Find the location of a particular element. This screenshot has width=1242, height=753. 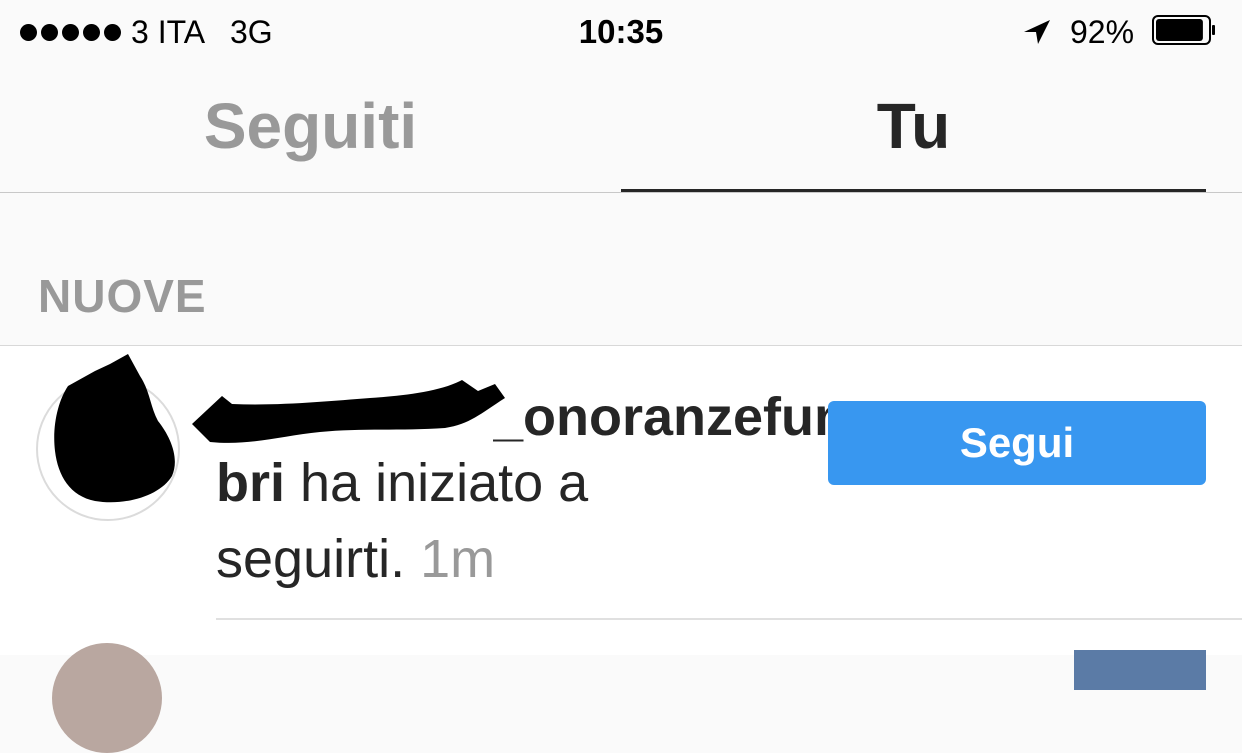

follow-button: Segui is located at coordinates (1017, 443).